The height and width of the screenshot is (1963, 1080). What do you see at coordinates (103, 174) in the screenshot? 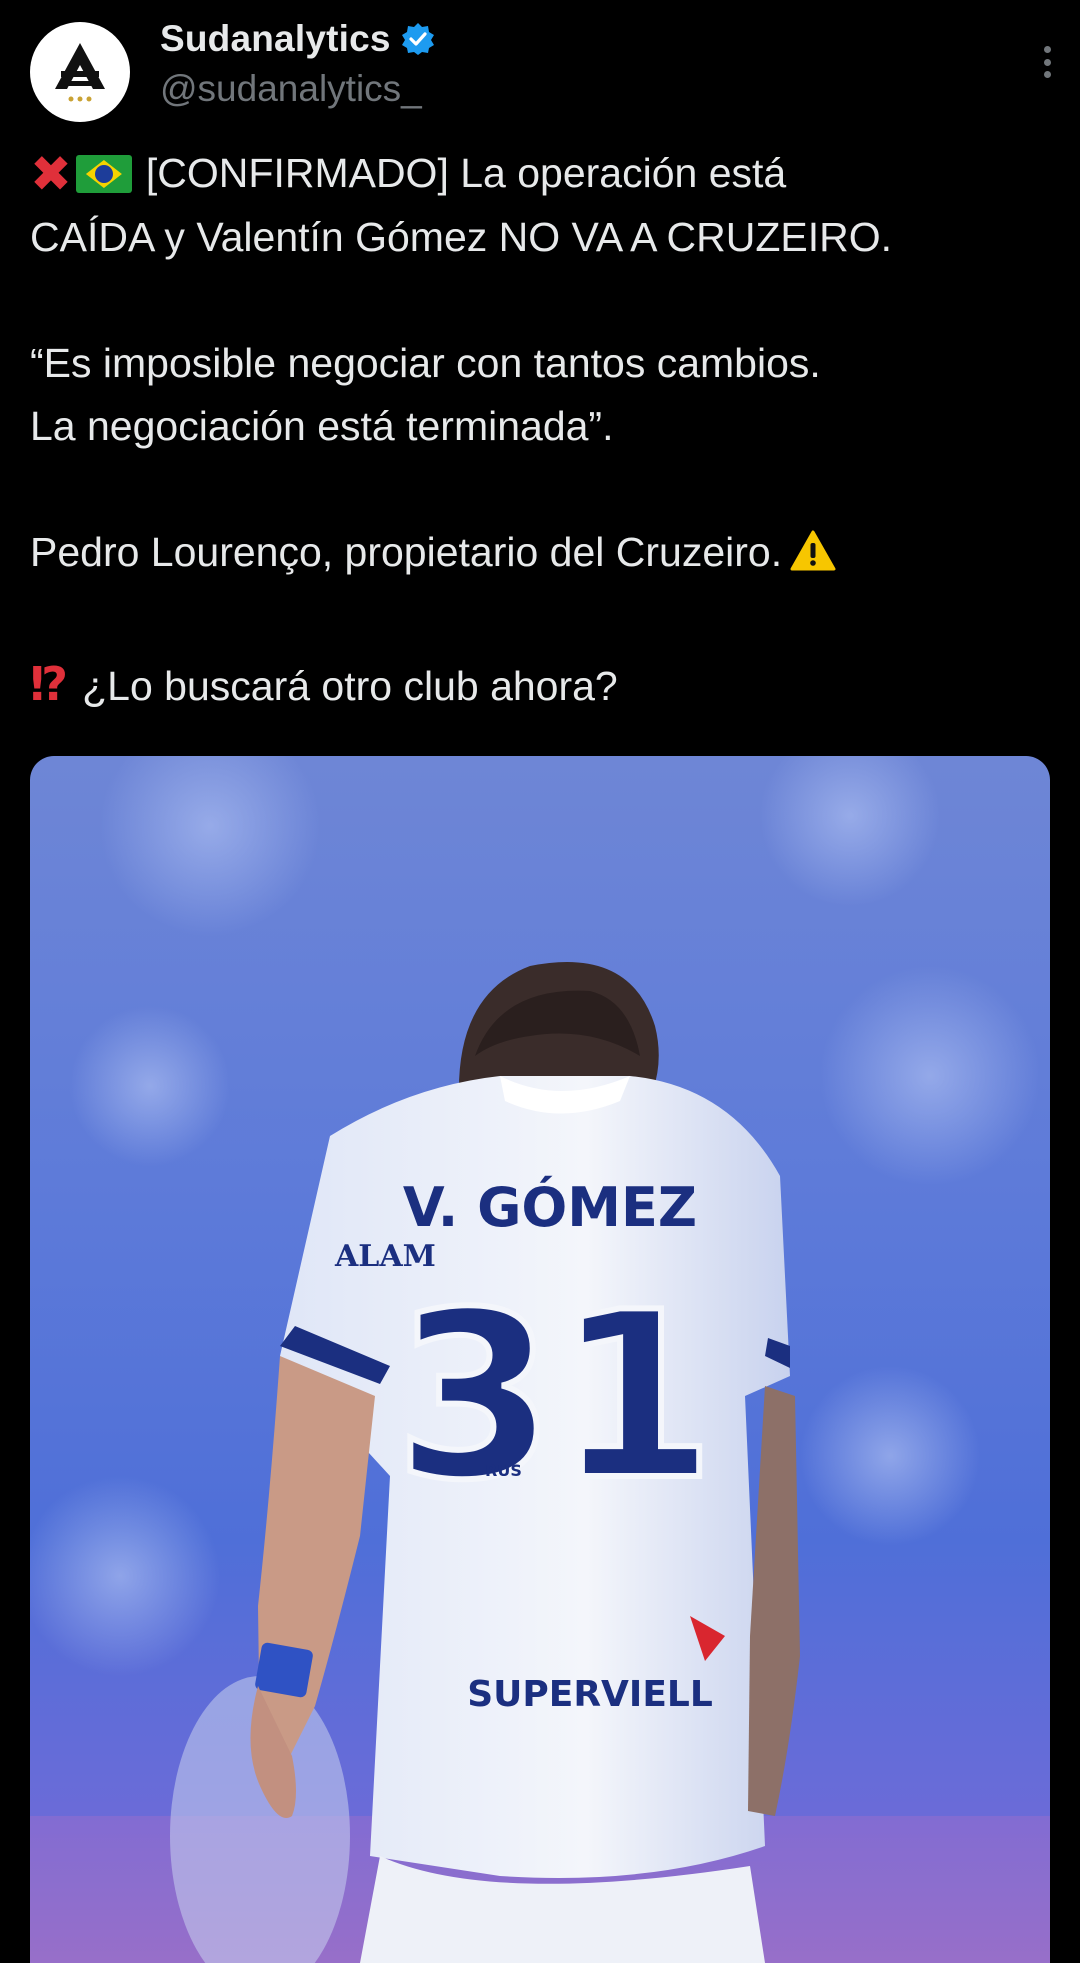
I see `brazil-flag-icon` at bounding box center [103, 174].